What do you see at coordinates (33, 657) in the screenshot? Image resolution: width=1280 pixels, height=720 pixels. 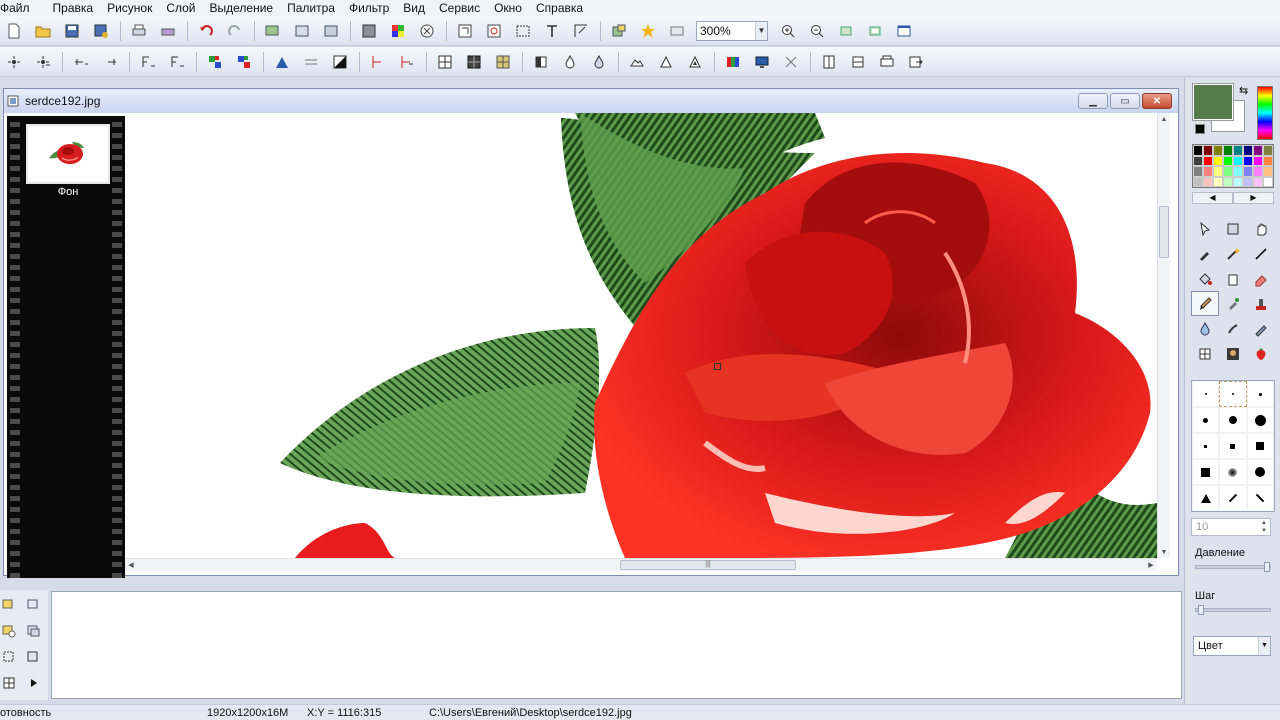 I see `layer-select-all-icon` at bounding box center [33, 657].